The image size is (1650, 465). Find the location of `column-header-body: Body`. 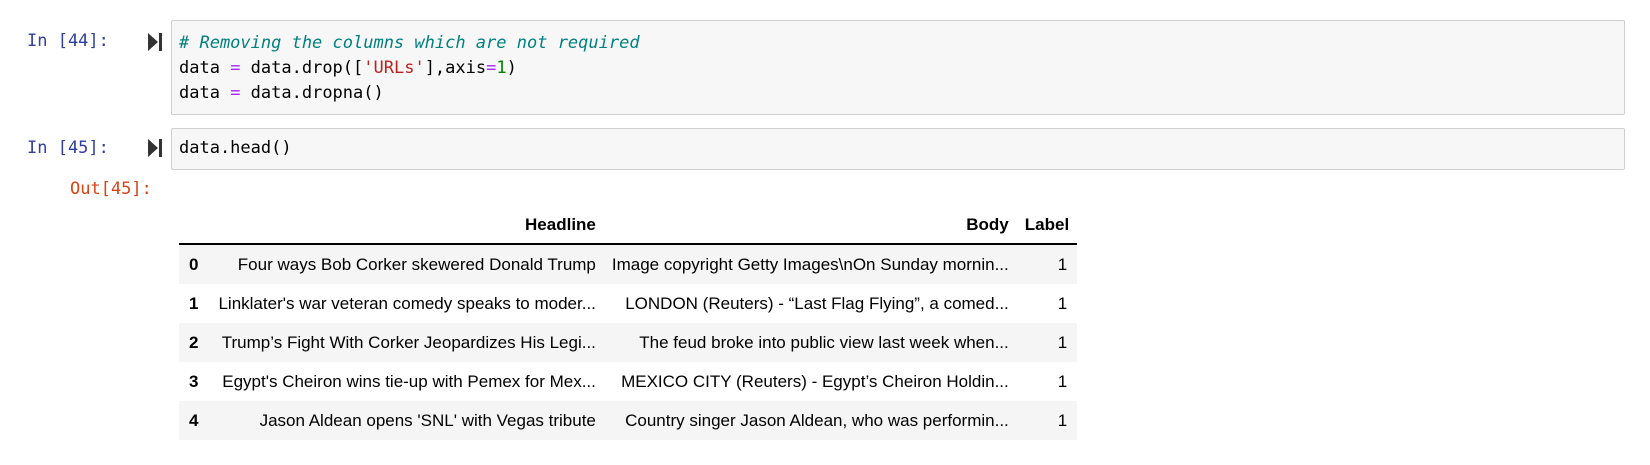

column-header-body: Body is located at coordinates (810, 226).